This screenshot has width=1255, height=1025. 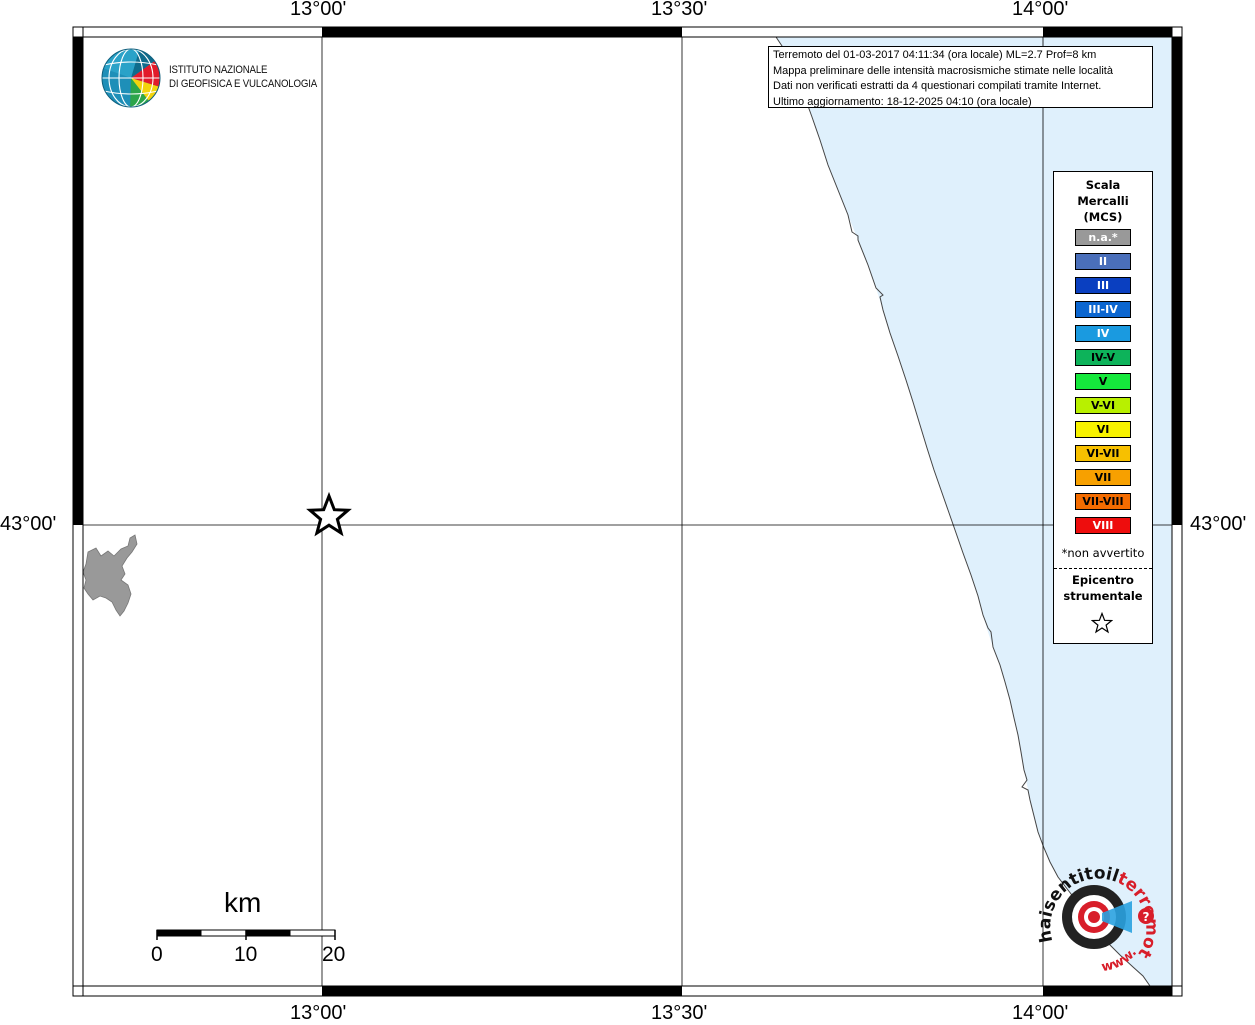 I want to click on legend-title: Scala Mercalli (MCS), so click(x=1103, y=201).